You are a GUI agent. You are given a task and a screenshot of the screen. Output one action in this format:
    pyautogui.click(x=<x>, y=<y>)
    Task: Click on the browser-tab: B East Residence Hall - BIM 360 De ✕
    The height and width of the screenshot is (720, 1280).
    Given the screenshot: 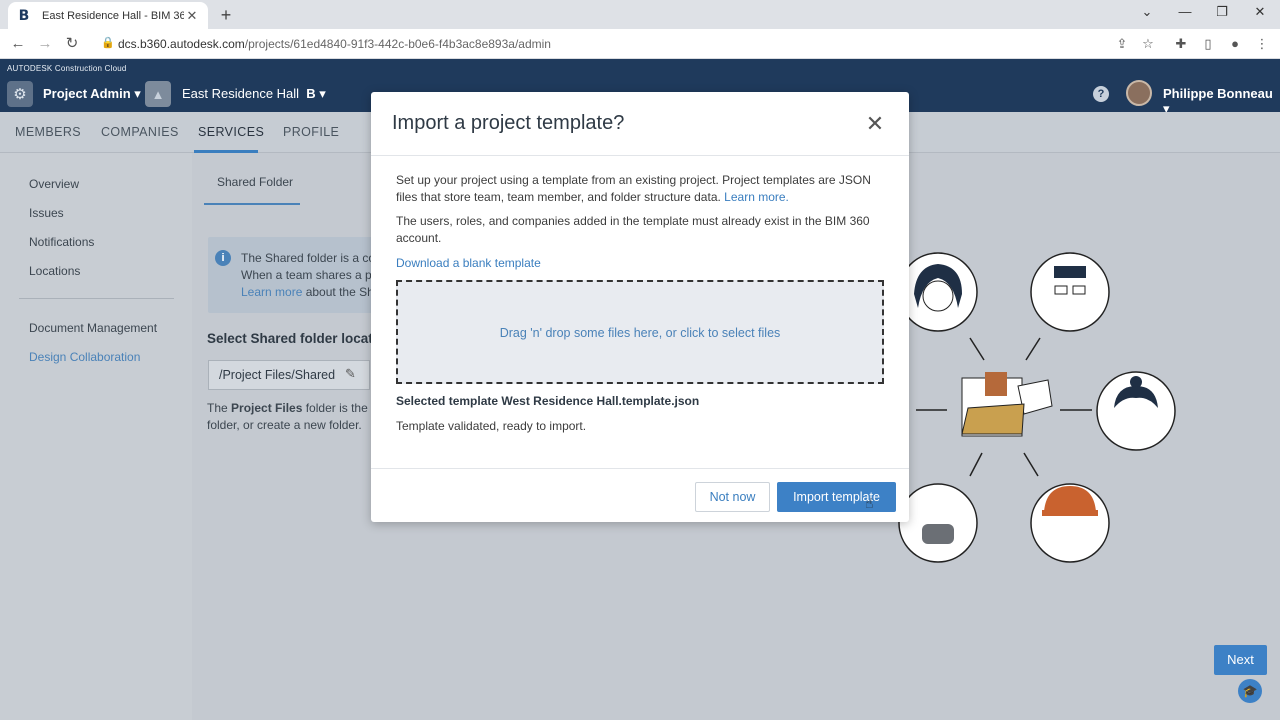 What is the action you would take?
    pyautogui.click(x=108, y=15)
    